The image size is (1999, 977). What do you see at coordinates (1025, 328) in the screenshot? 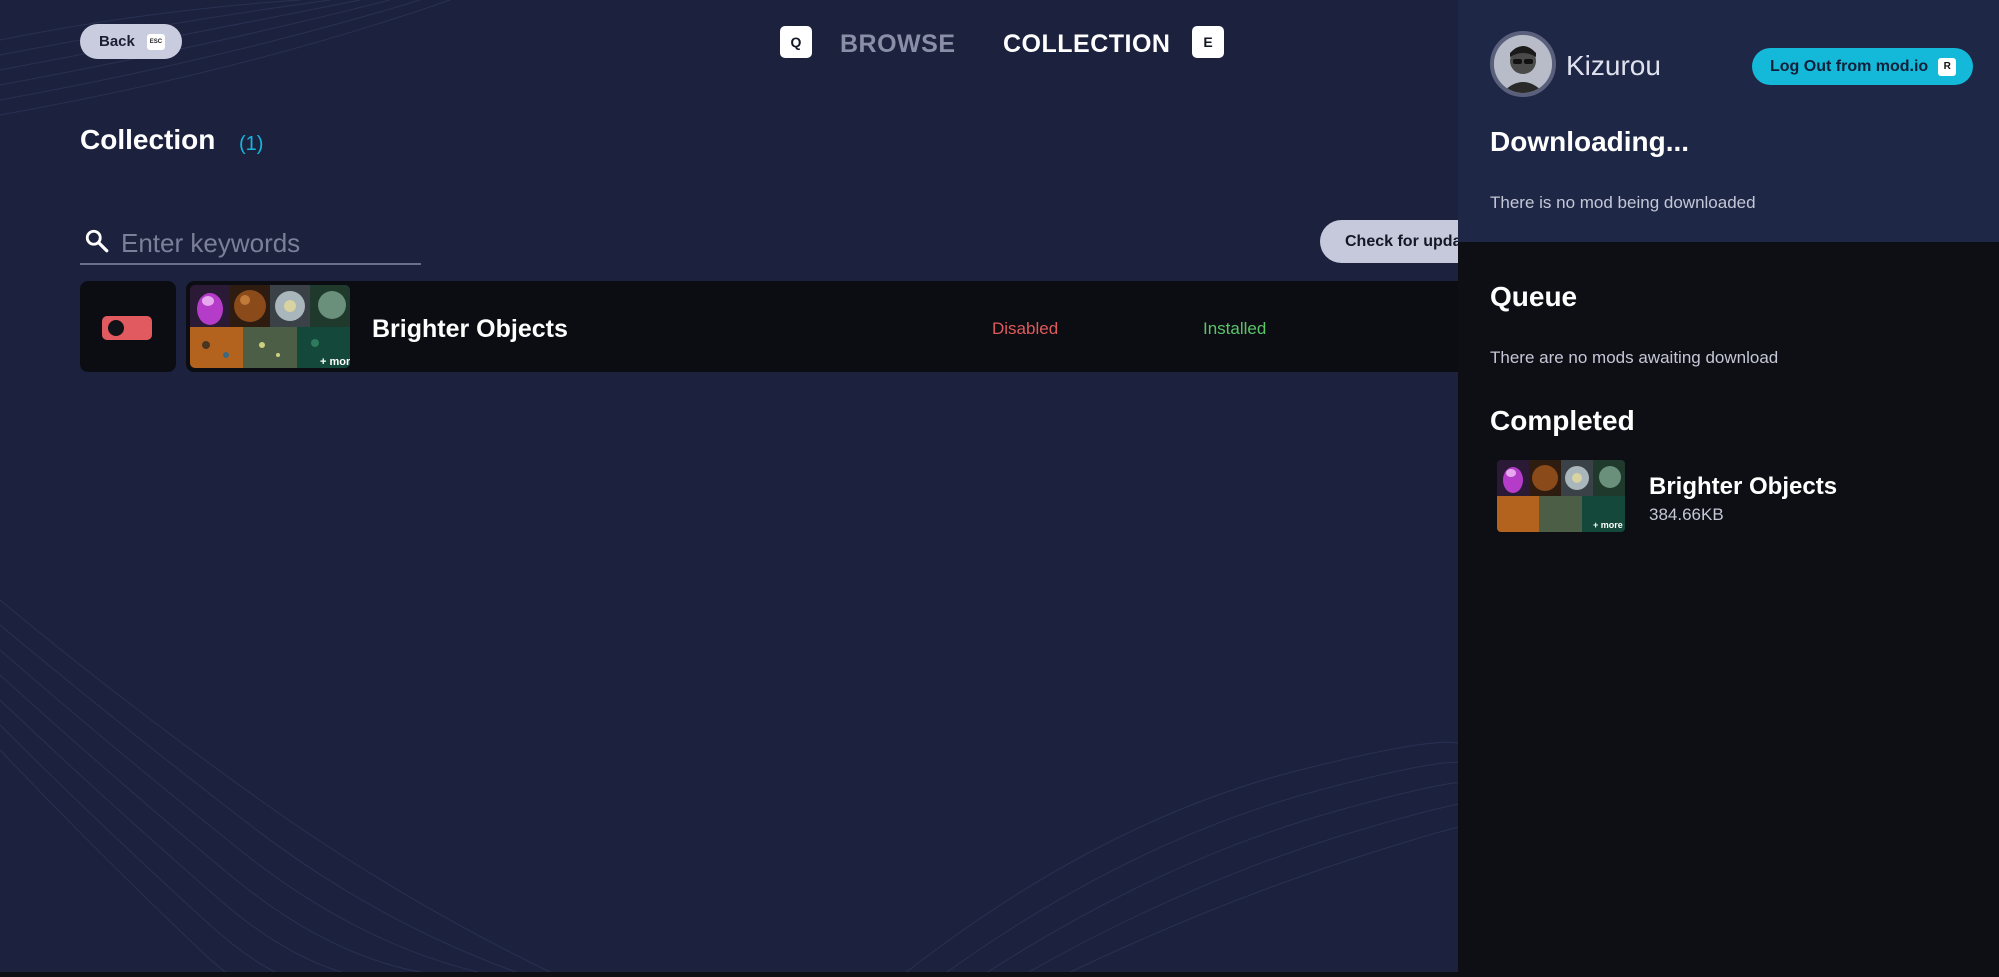
I see `mod-enabled-status: Disabled` at bounding box center [1025, 328].